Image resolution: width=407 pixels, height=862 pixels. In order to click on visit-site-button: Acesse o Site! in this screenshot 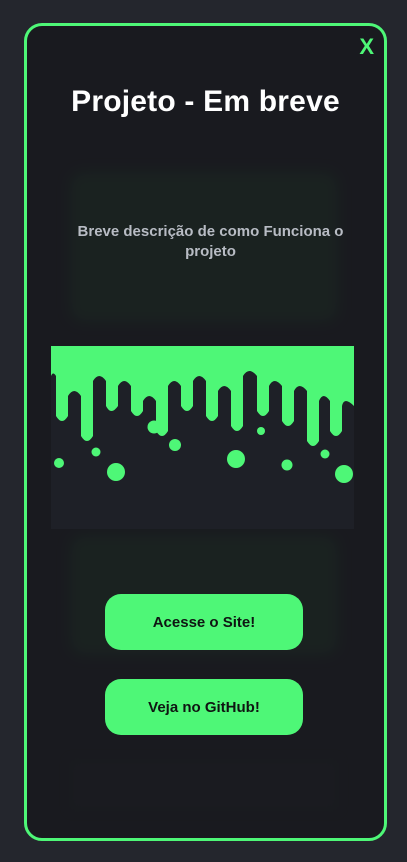, I will do `click(204, 622)`.